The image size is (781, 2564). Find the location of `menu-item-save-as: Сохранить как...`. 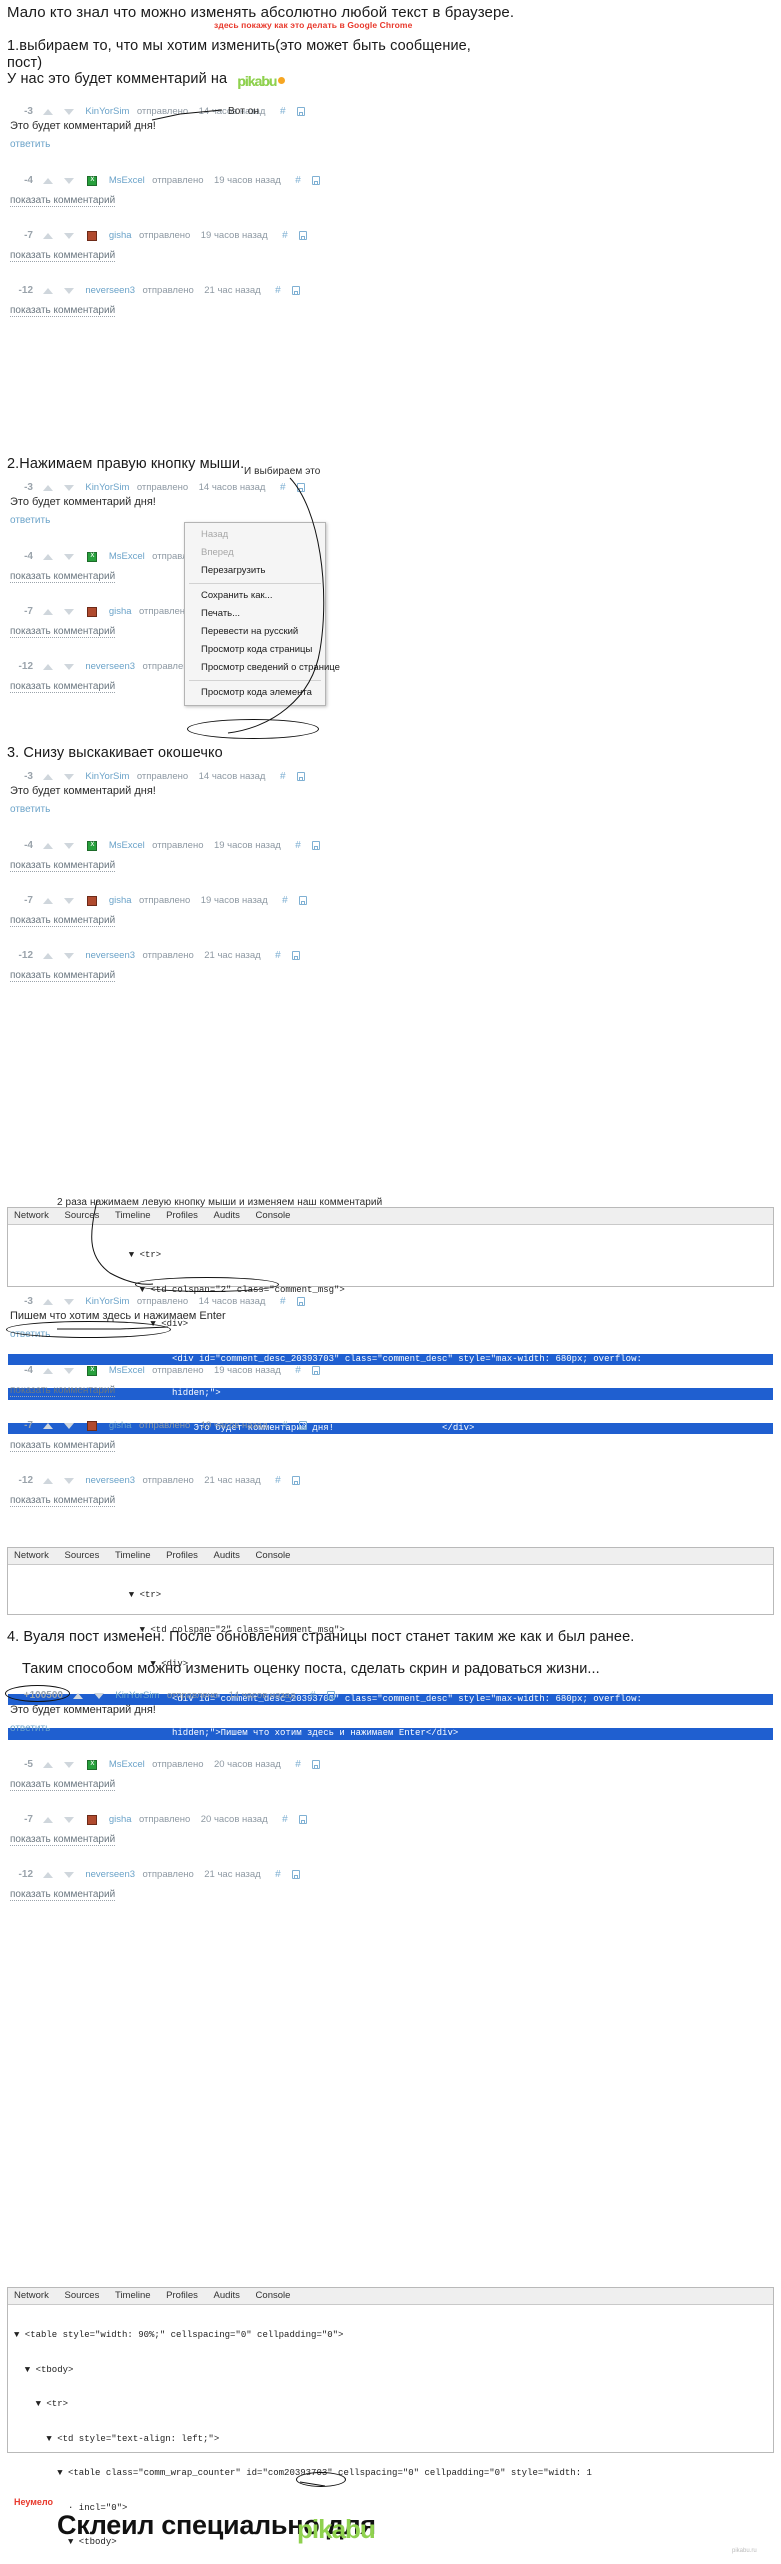

menu-item-save-as: Сохранить как... is located at coordinates (255, 596).